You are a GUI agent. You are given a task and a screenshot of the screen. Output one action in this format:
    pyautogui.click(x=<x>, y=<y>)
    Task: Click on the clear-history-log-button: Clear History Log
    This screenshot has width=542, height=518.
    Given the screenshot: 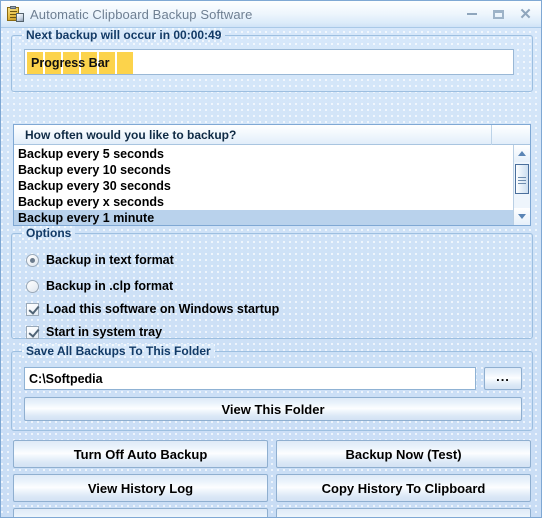 What is the action you would take?
    pyautogui.click(x=403, y=513)
    